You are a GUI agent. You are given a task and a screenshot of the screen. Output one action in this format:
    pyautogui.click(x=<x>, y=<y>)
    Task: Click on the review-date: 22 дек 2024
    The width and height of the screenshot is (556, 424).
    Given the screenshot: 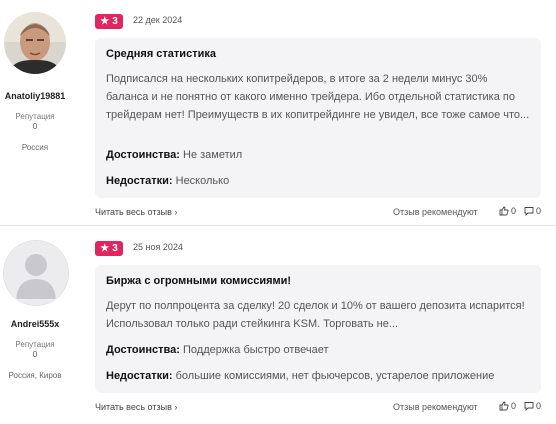 What is the action you would take?
    pyautogui.click(x=158, y=20)
    